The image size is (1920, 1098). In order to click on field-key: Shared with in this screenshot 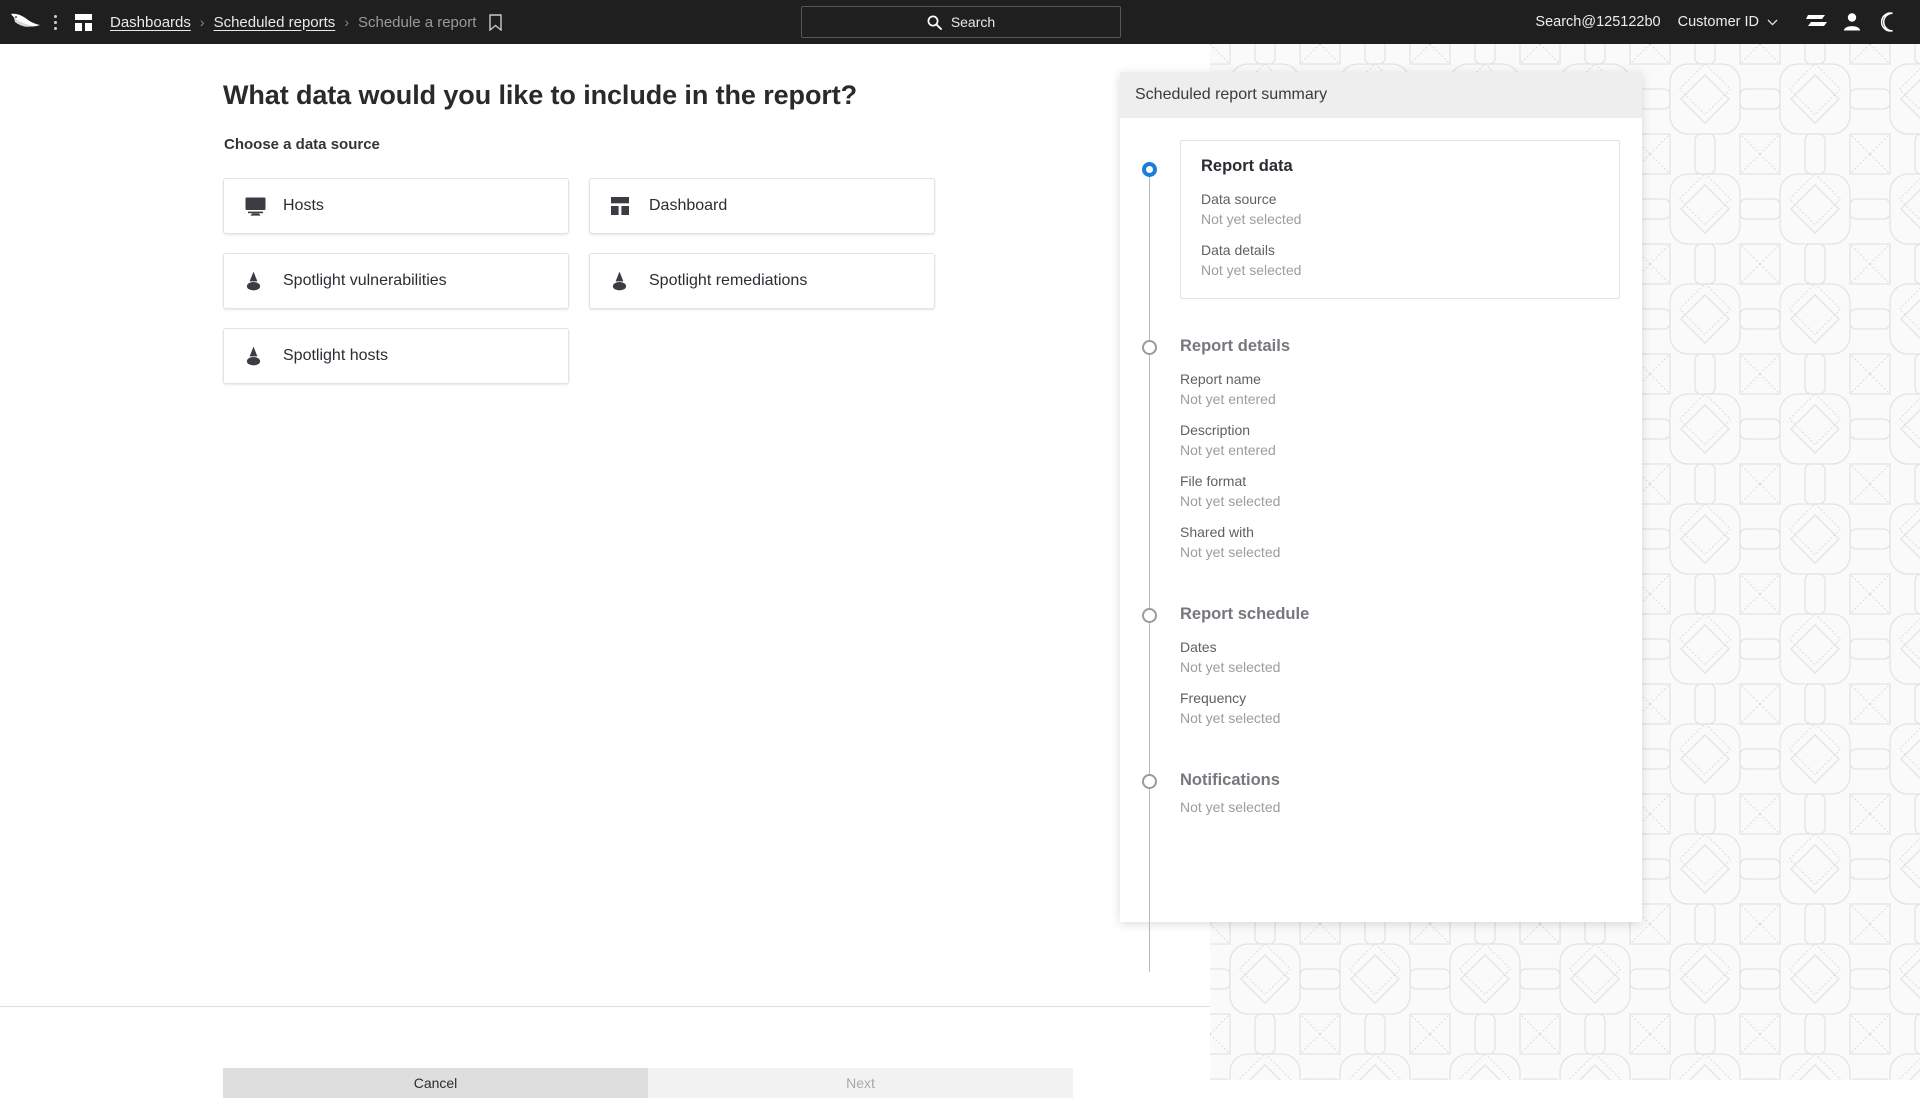, I will do `click(1217, 532)`.